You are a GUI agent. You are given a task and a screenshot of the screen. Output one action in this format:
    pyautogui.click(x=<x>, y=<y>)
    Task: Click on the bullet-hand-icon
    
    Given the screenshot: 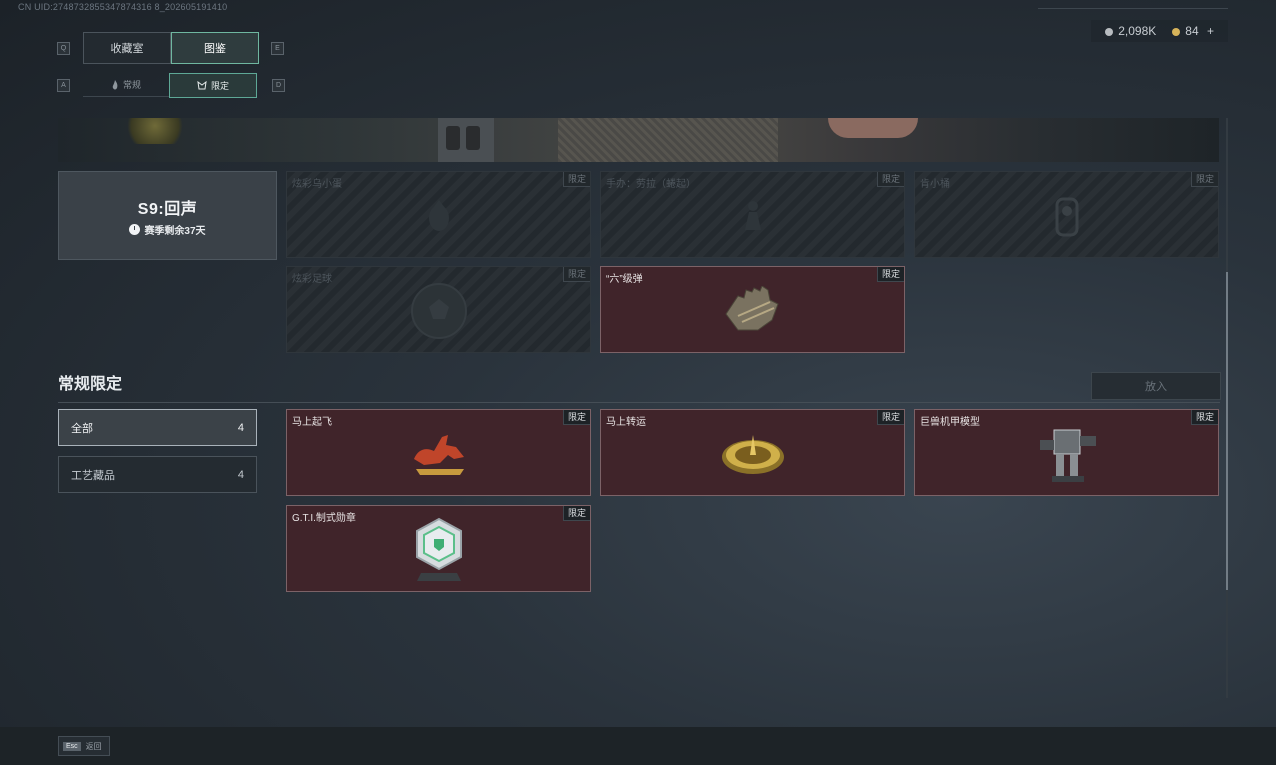 What is the action you would take?
    pyautogui.click(x=751, y=308)
    